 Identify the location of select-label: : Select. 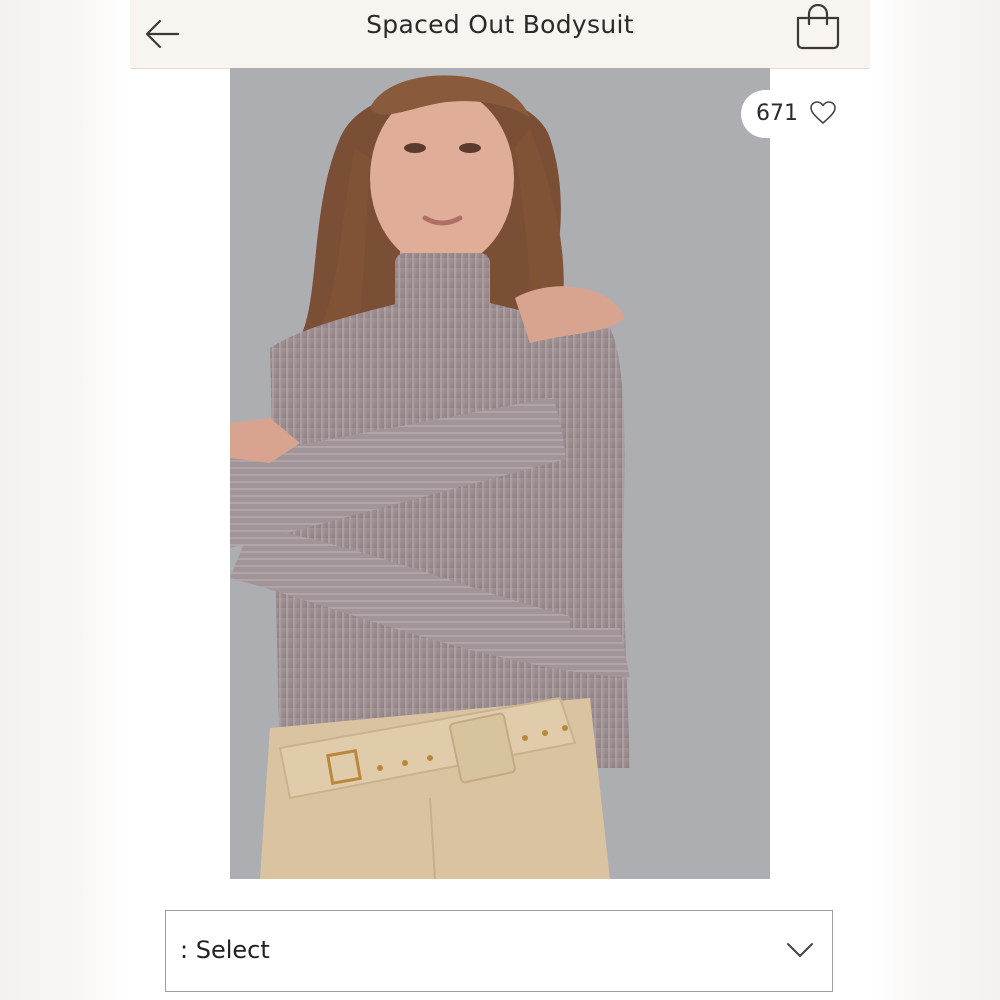
(225, 950).